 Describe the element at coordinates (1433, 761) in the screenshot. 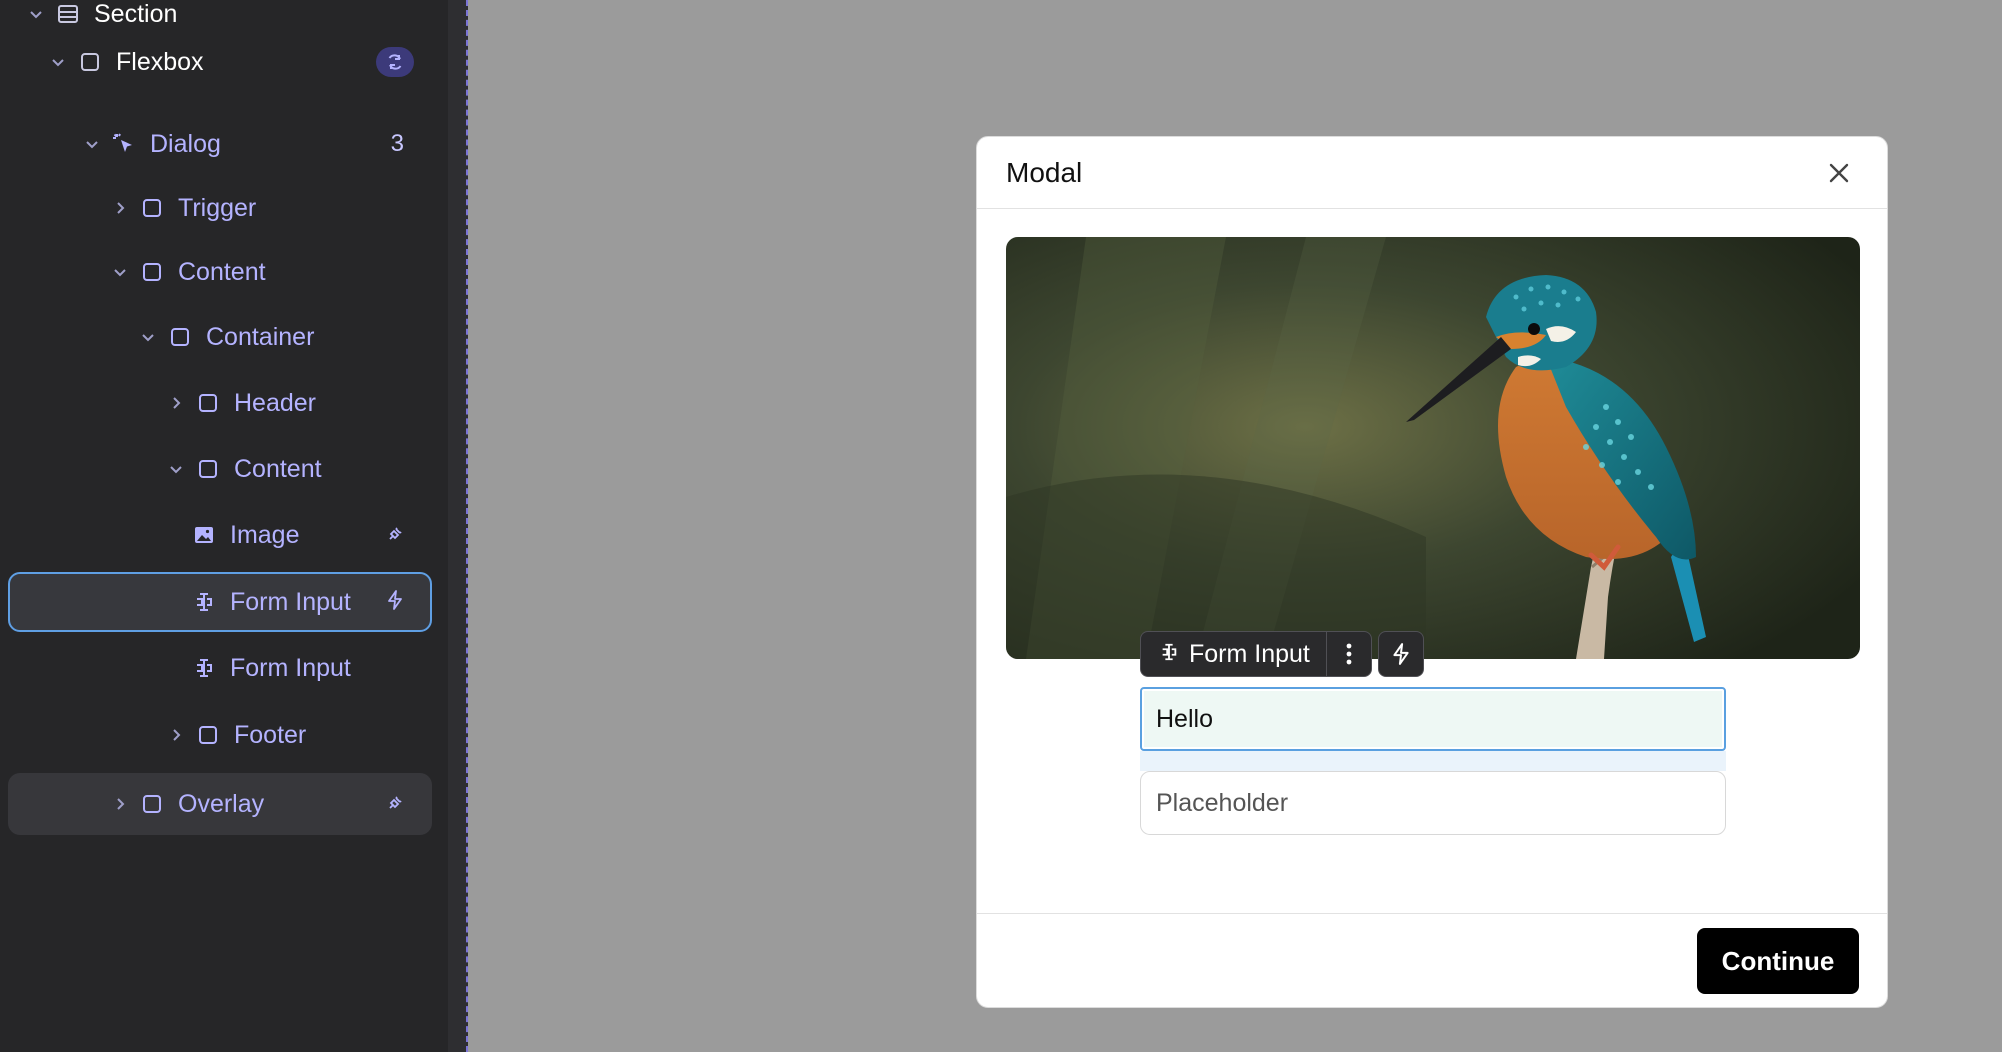

I see `spacing-indicator` at that location.